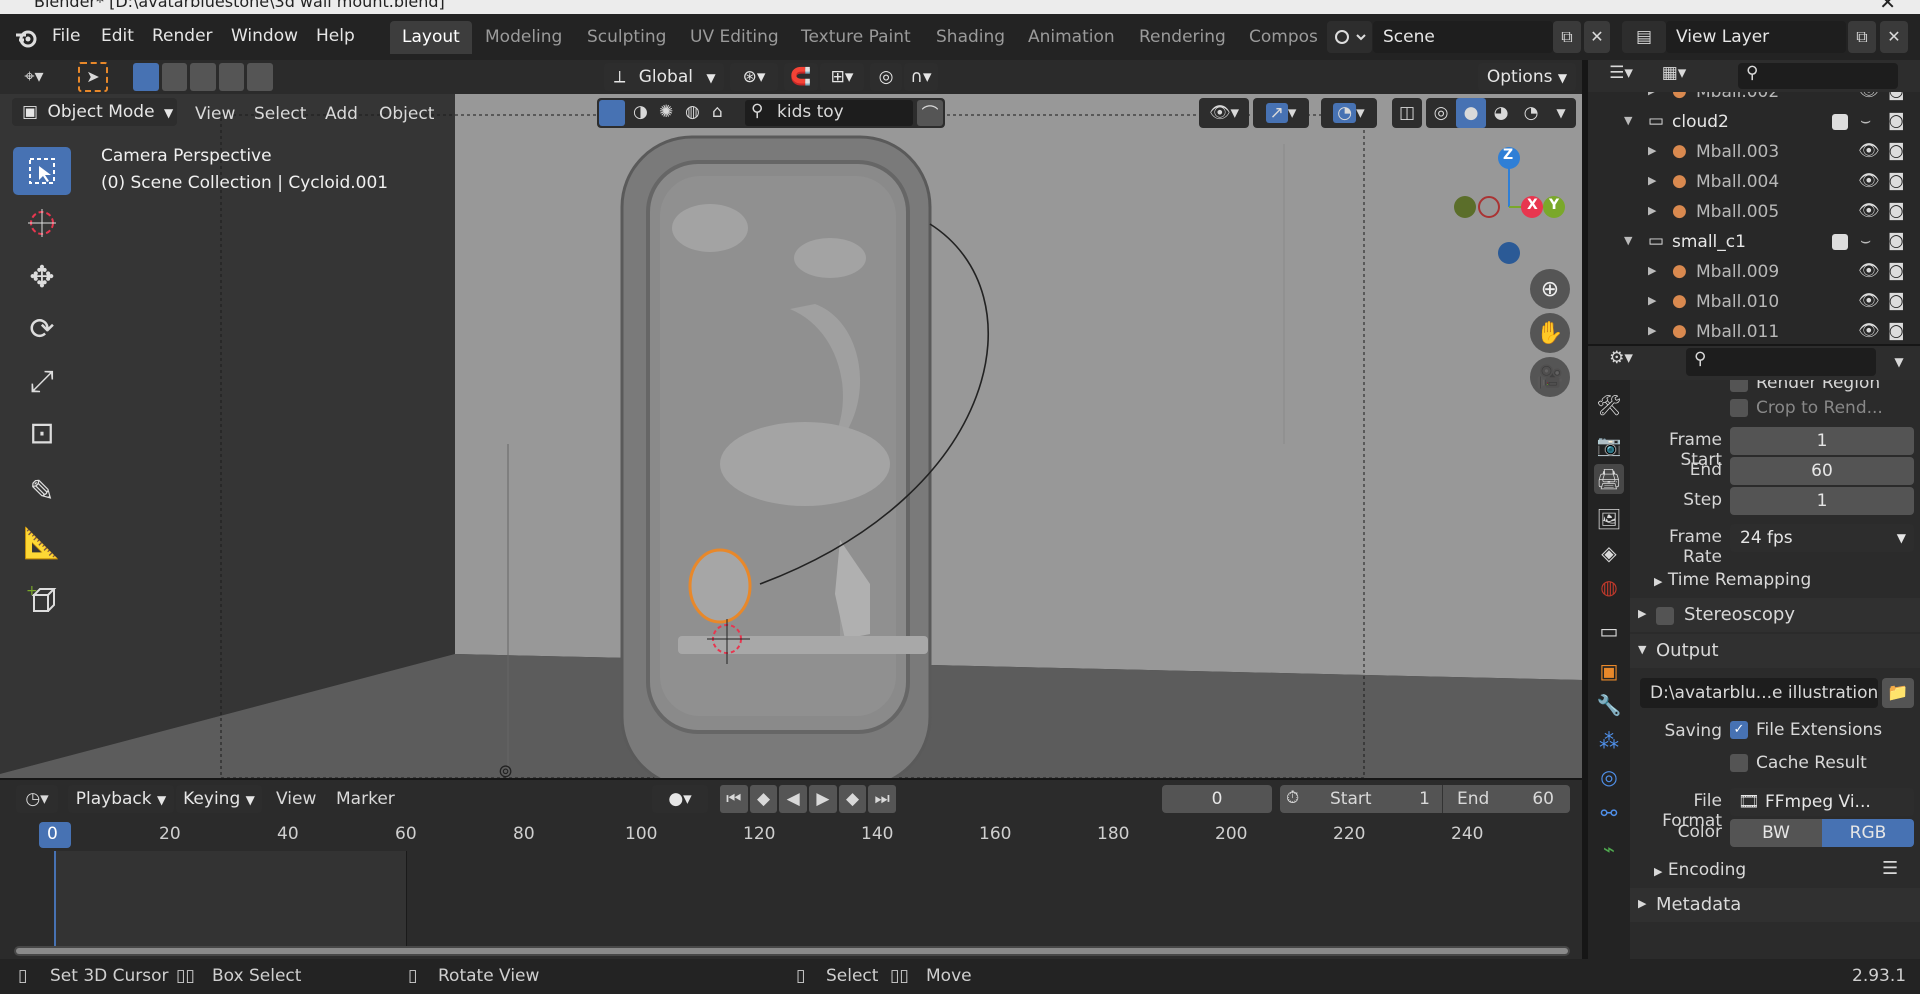 The width and height of the screenshot is (1920, 994). I want to click on menu-object: Object, so click(406, 114).